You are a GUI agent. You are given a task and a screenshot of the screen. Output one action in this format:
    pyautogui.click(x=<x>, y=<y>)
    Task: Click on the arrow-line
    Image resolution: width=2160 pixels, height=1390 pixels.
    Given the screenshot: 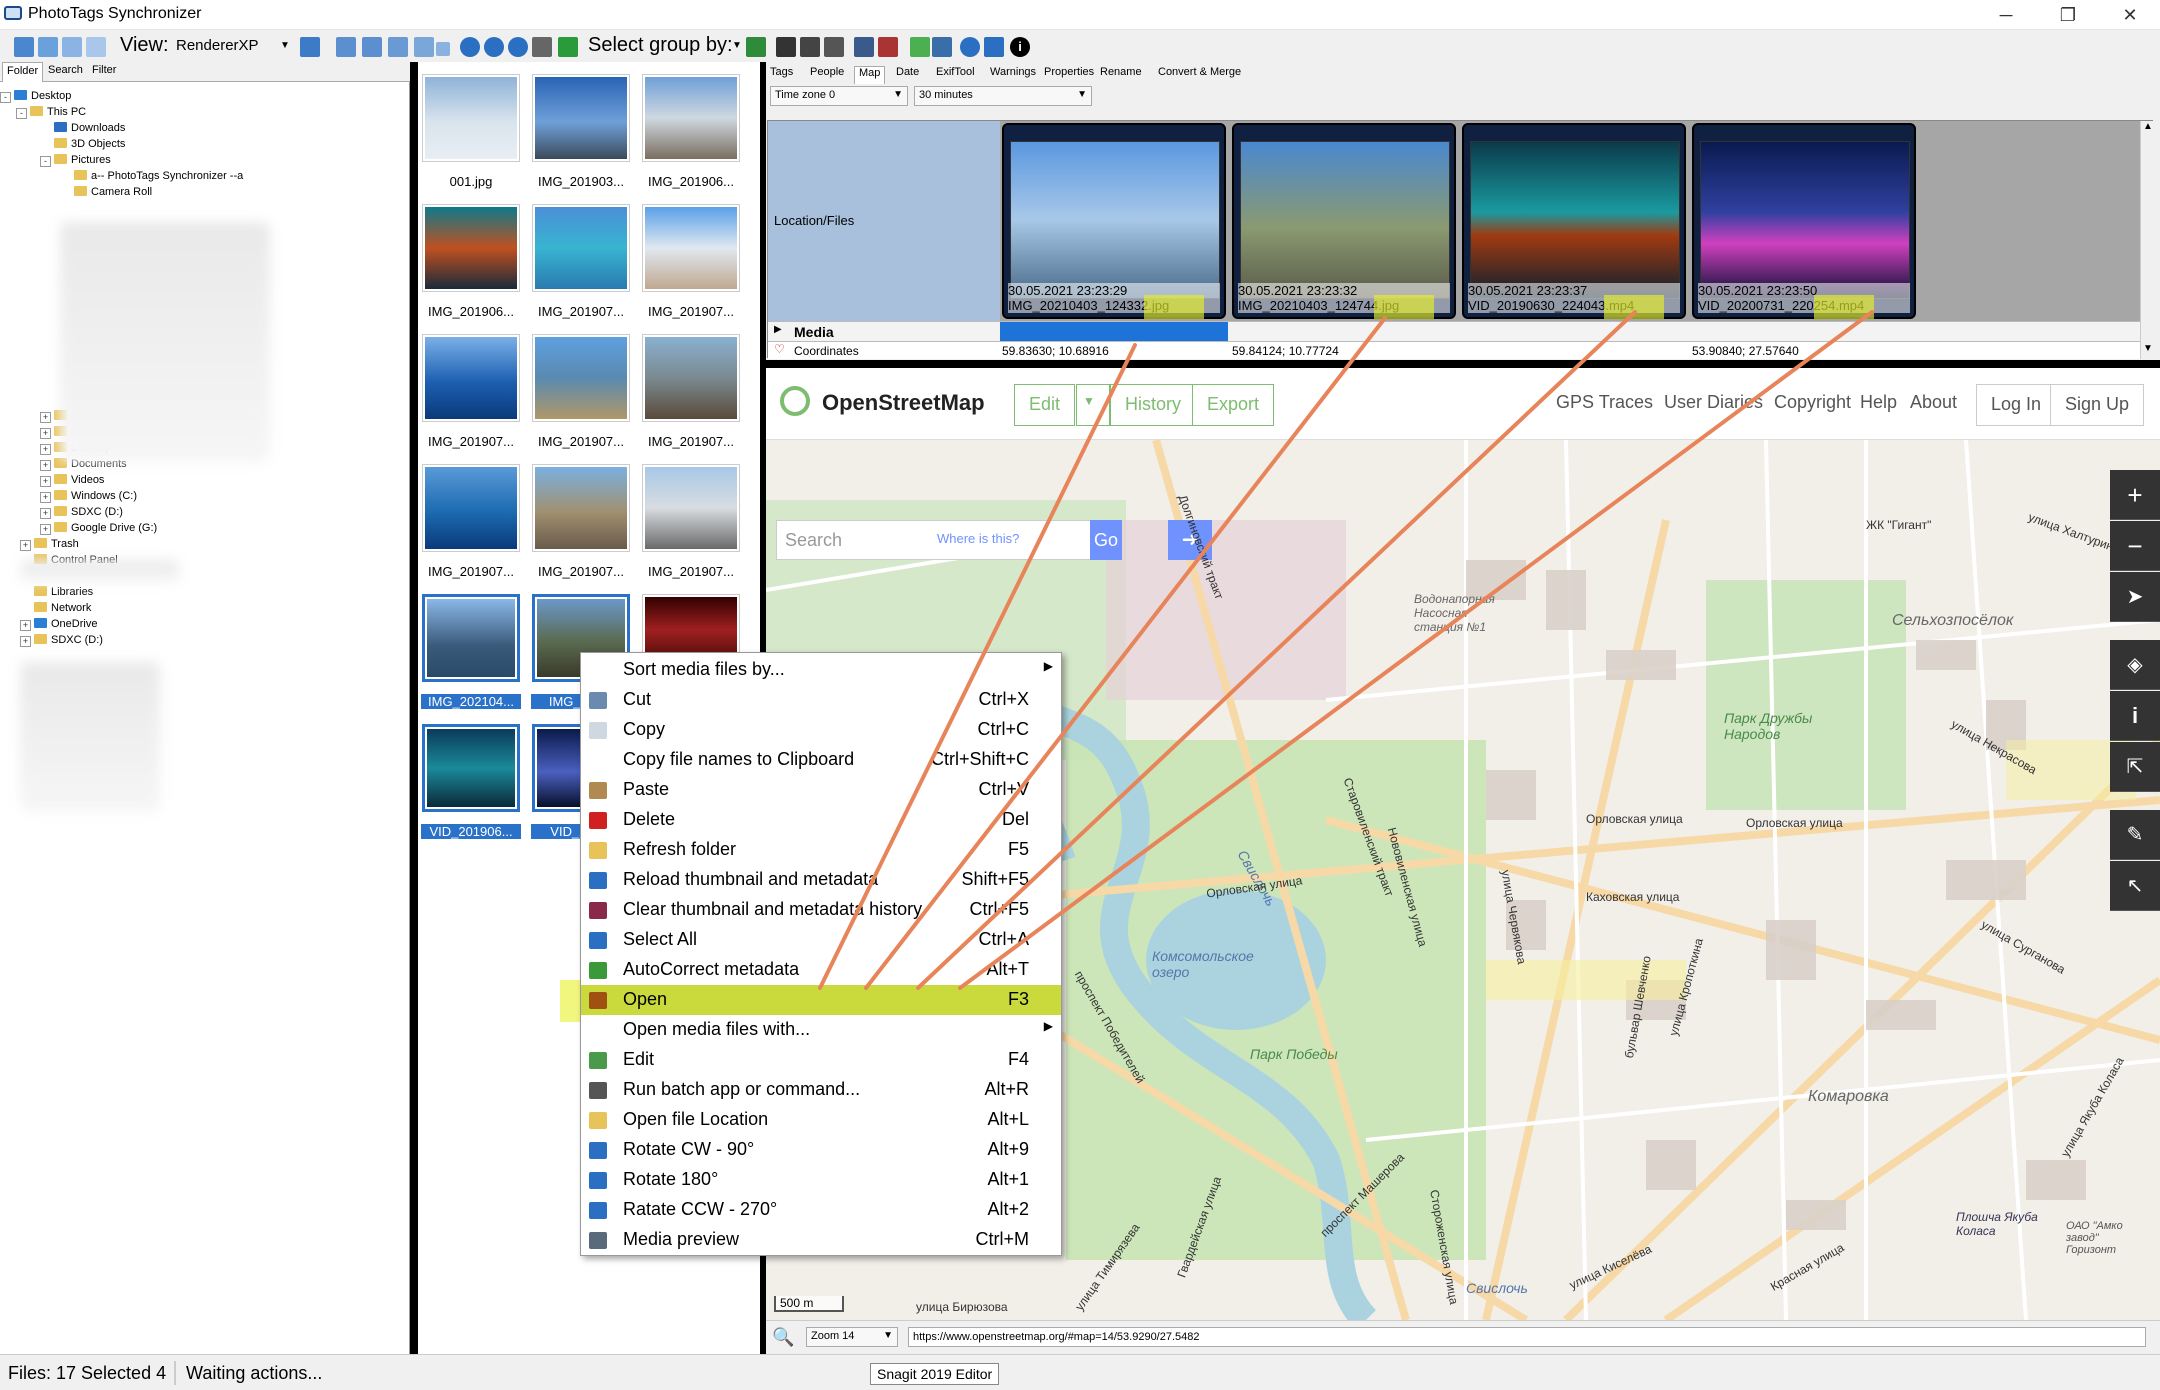 What is the action you would take?
    pyautogui.click(x=1125, y=653)
    